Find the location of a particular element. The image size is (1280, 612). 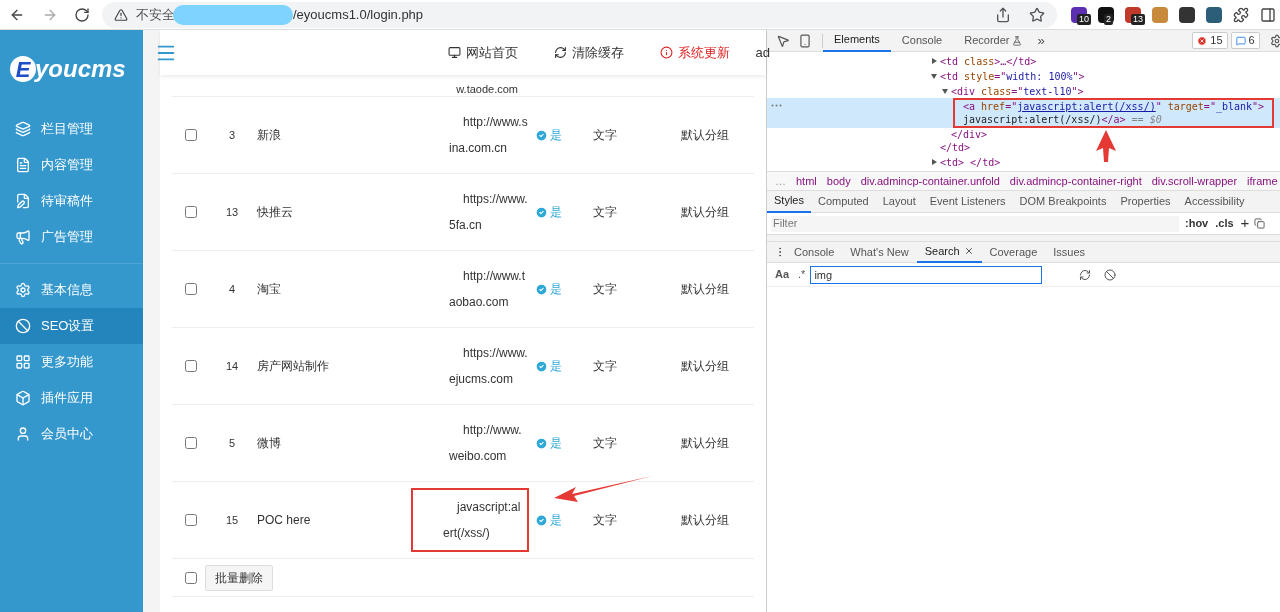

extensions-icon is located at coordinates (1241, 14).